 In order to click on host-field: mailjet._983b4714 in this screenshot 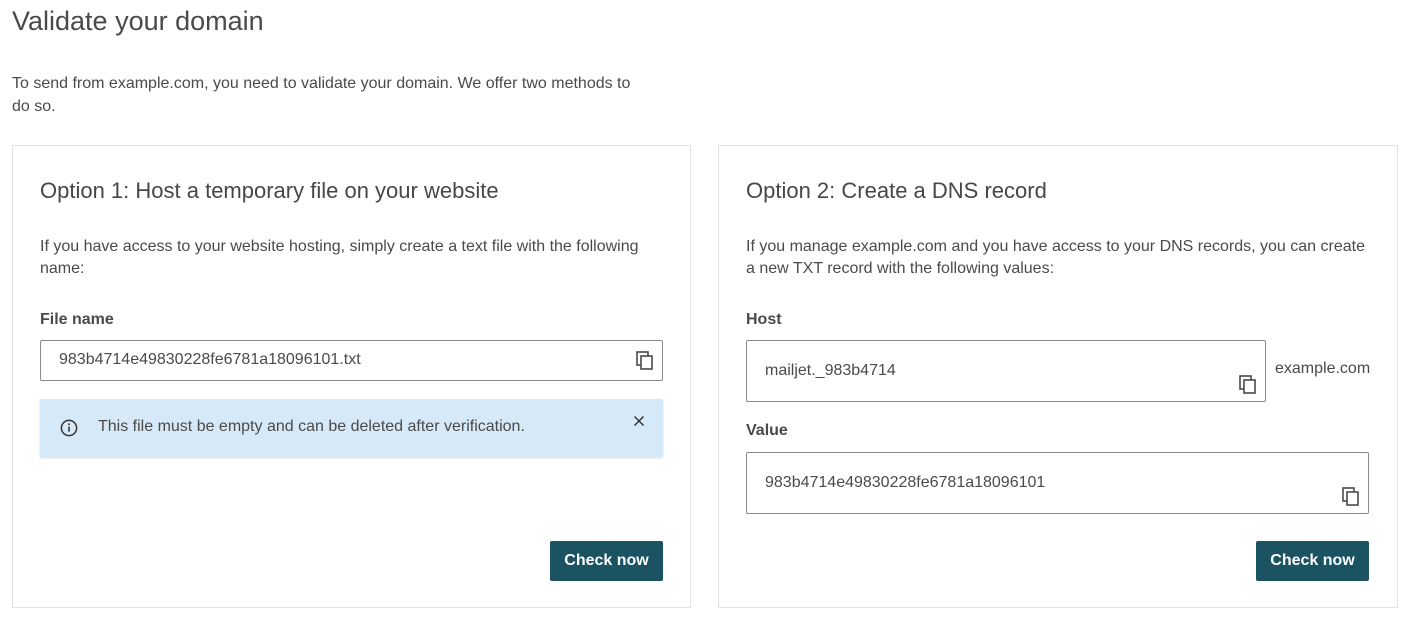, I will do `click(1006, 371)`.